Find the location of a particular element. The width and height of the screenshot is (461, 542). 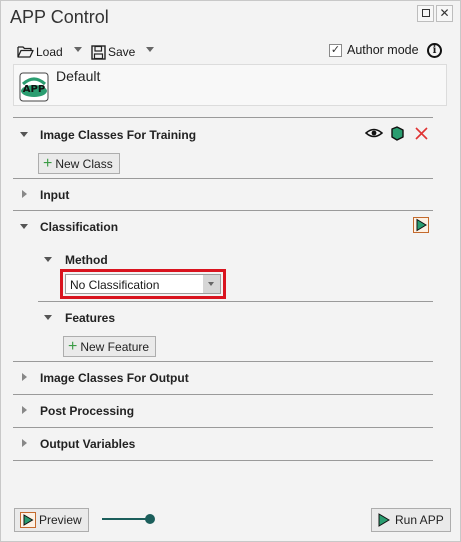

author-mode-label: Author mode is located at coordinates (383, 50).